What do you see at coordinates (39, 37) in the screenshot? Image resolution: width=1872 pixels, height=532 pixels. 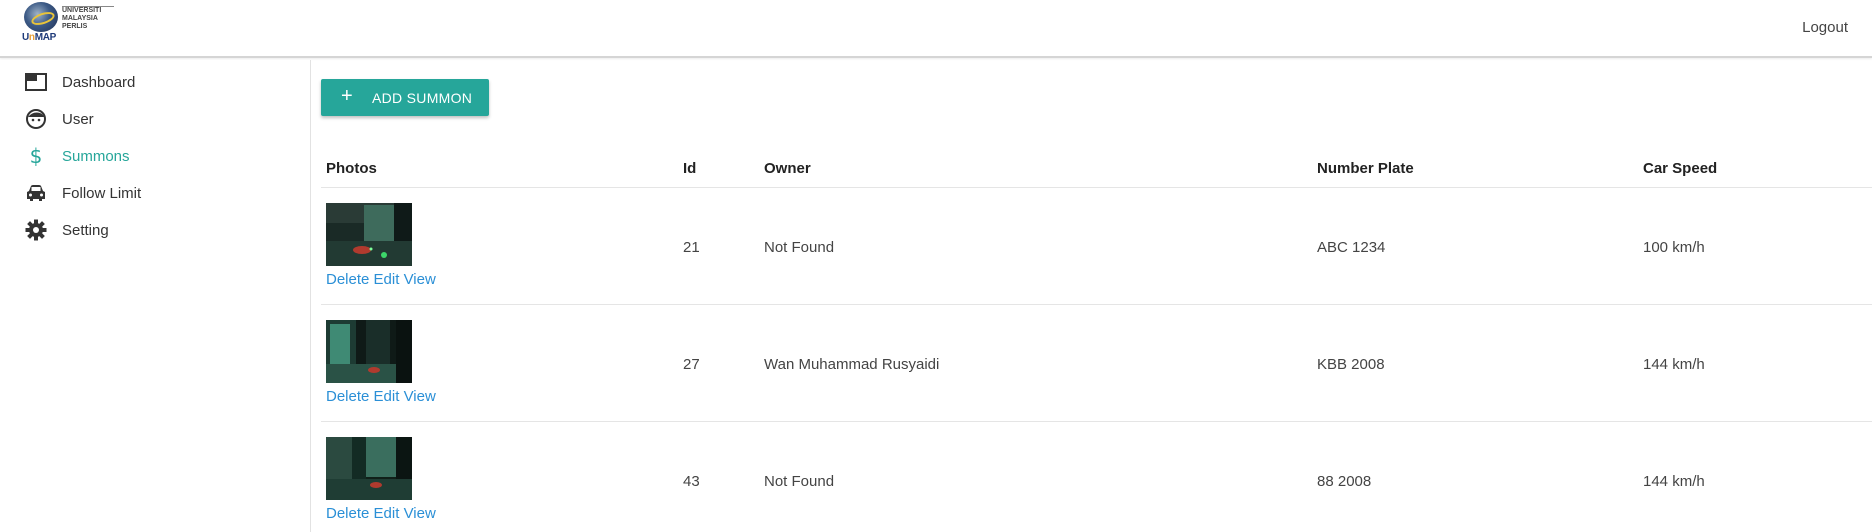 I see `logo-wordmark: UnMAP` at bounding box center [39, 37].